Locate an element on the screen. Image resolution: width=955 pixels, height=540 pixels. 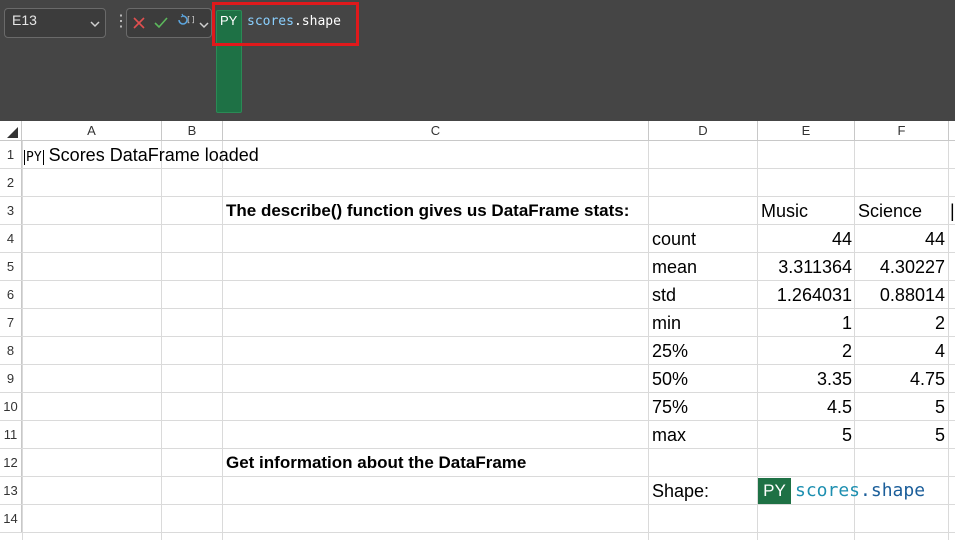
python-output-icon: [] is located at coordinates (187, 23).